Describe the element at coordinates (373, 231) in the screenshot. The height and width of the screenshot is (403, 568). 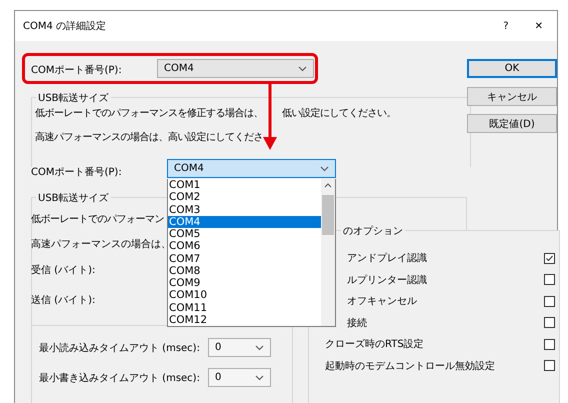
I see `group-title: のオプション` at that location.